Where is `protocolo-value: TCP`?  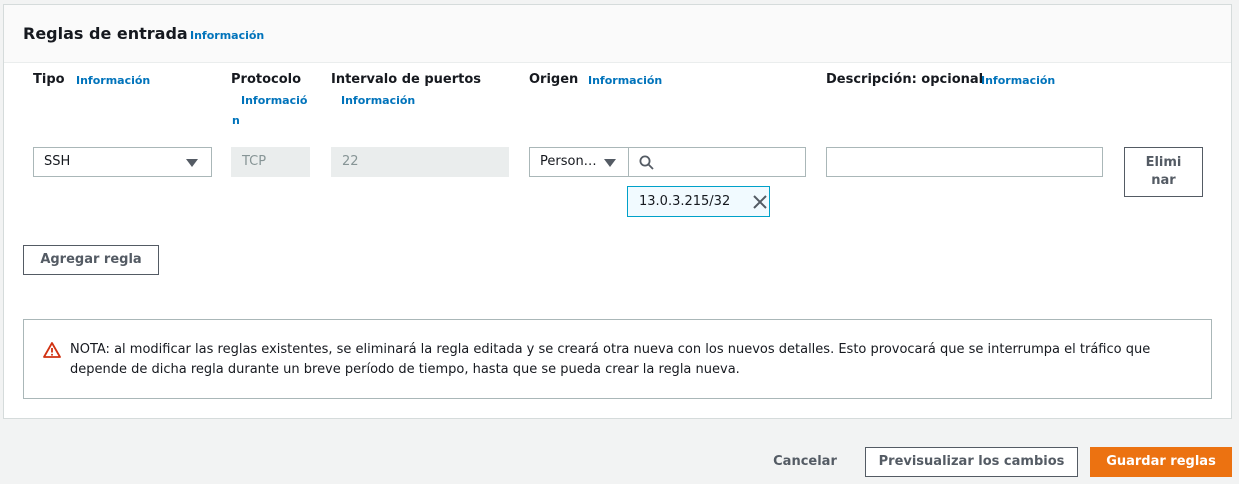
protocolo-value: TCP is located at coordinates (254, 161).